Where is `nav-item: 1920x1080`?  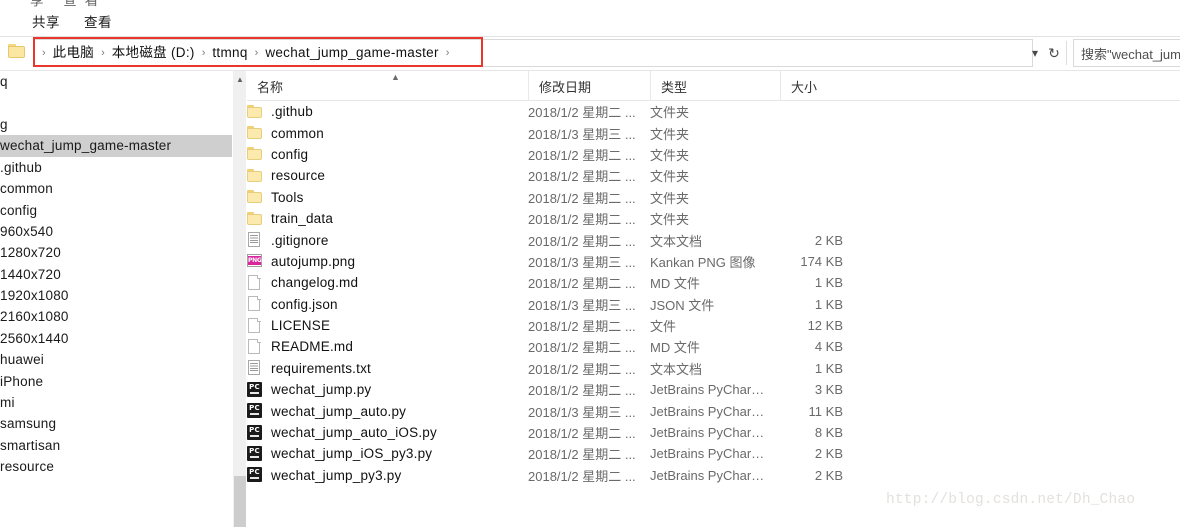
nav-item: 1920x1080 is located at coordinates (116, 295).